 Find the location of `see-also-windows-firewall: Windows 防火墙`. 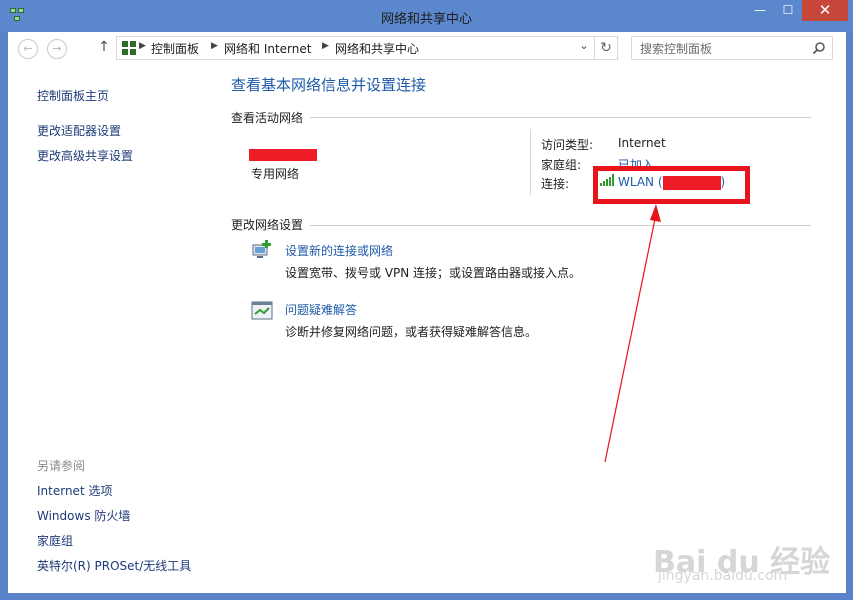

see-also-windows-firewall: Windows 防火墙 is located at coordinates (83, 515).